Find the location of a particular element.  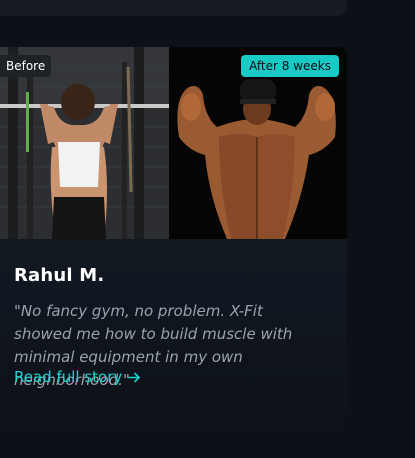

before-badge: Before is located at coordinates (26, 66).